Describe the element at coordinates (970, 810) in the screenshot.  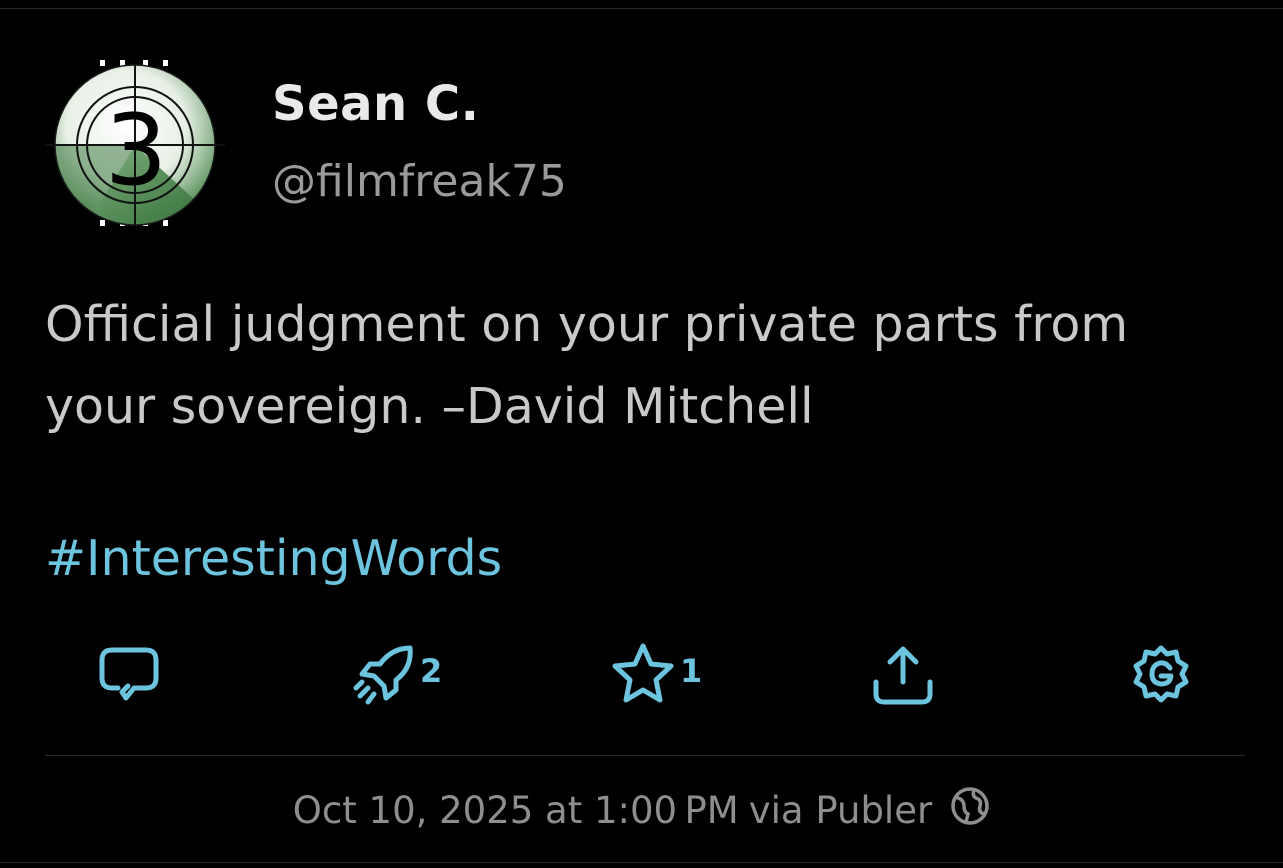
I see `globe-icon` at that location.